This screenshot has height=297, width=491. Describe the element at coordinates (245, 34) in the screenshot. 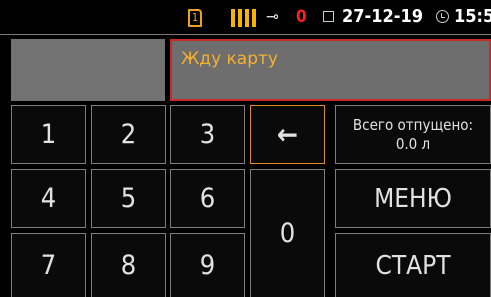

I see `status-divider` at that location.